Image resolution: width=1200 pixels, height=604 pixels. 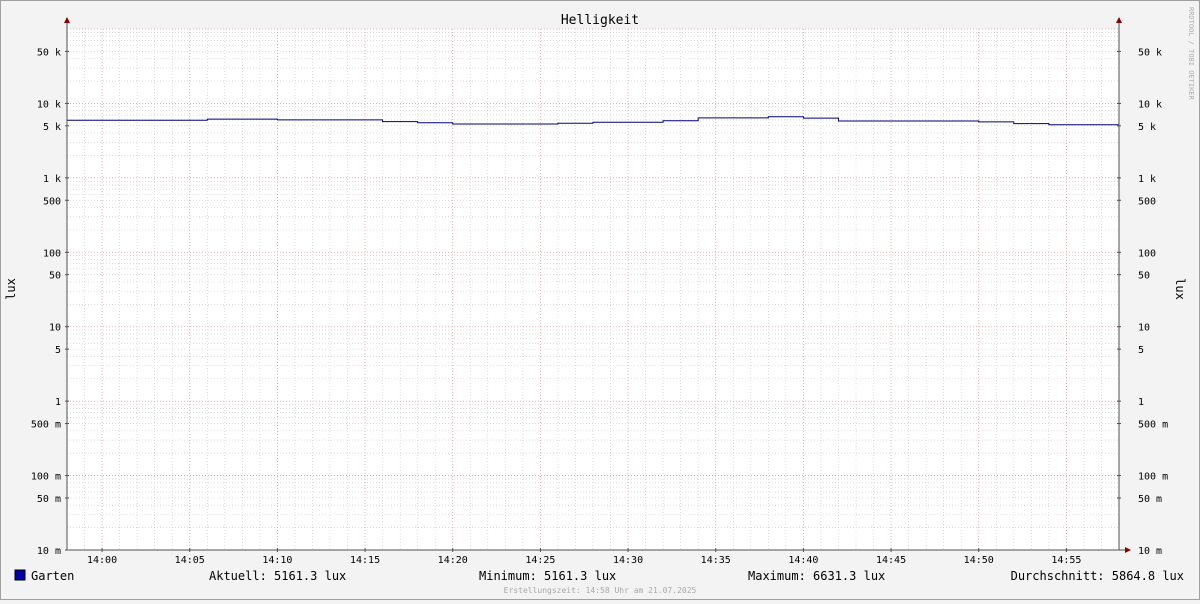 What do you see at coordinates (1066, 560) in the screenshot?
I see `x-tick-label: 14:55` at bounding box center [1066, 560].